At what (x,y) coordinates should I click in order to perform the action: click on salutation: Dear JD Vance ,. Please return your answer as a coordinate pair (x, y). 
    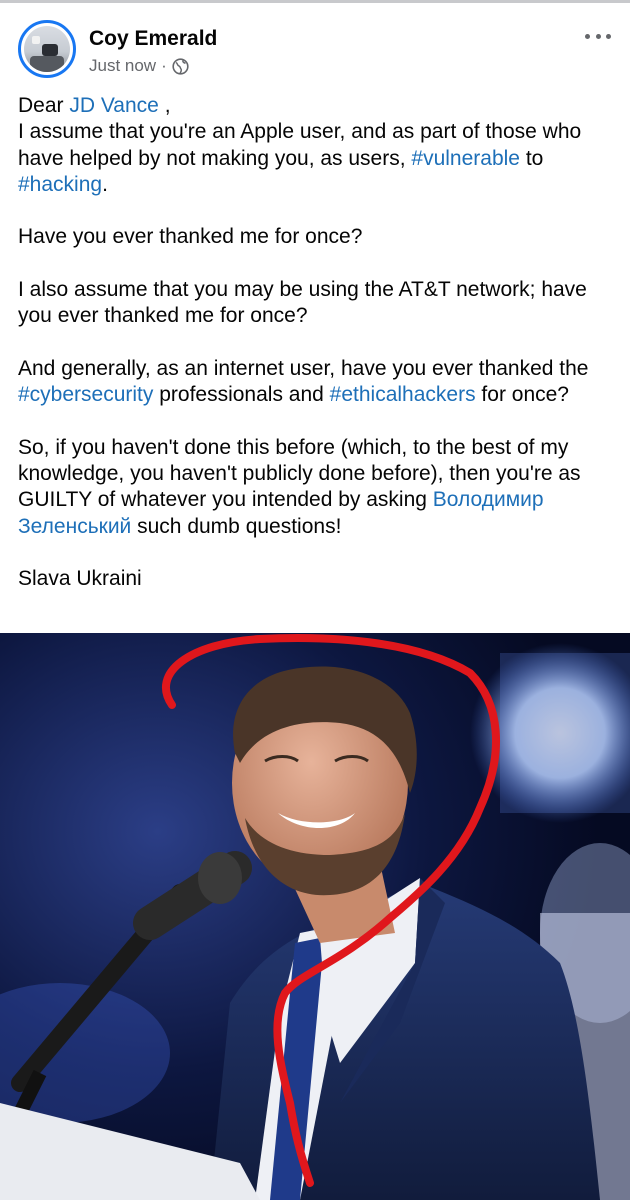
    Looking at the image, I should click on (94, 105).